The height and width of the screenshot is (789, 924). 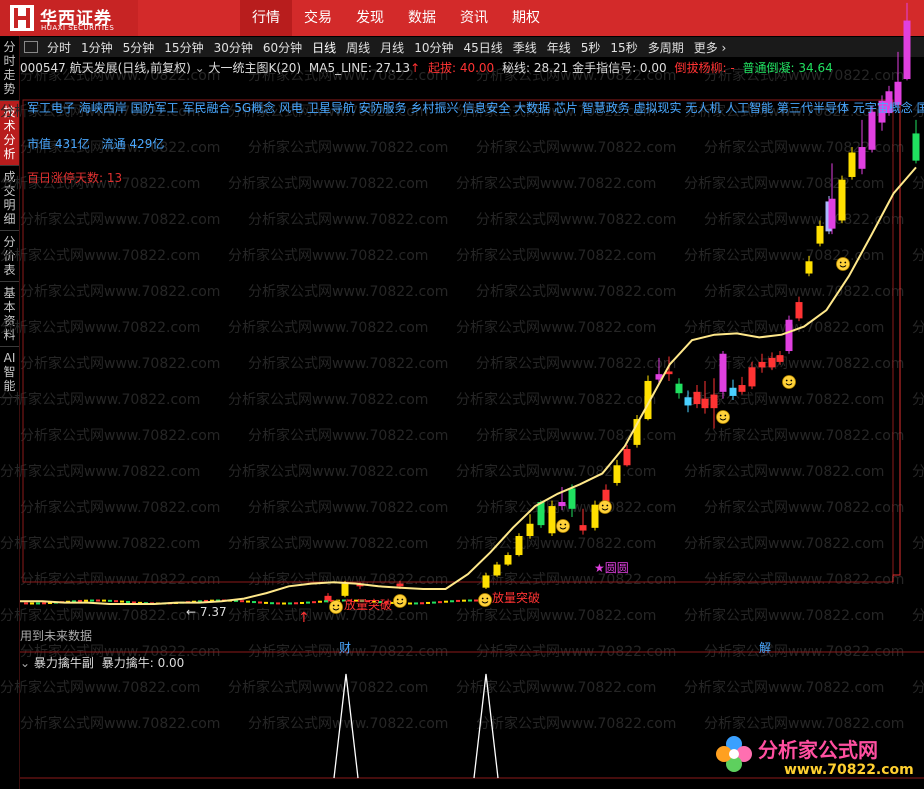 What do you see at coordinates (75, 178) in the screenshot?
I see `limit-up-days: 百日涨停天数: 13` at bounding box center [75, 178].